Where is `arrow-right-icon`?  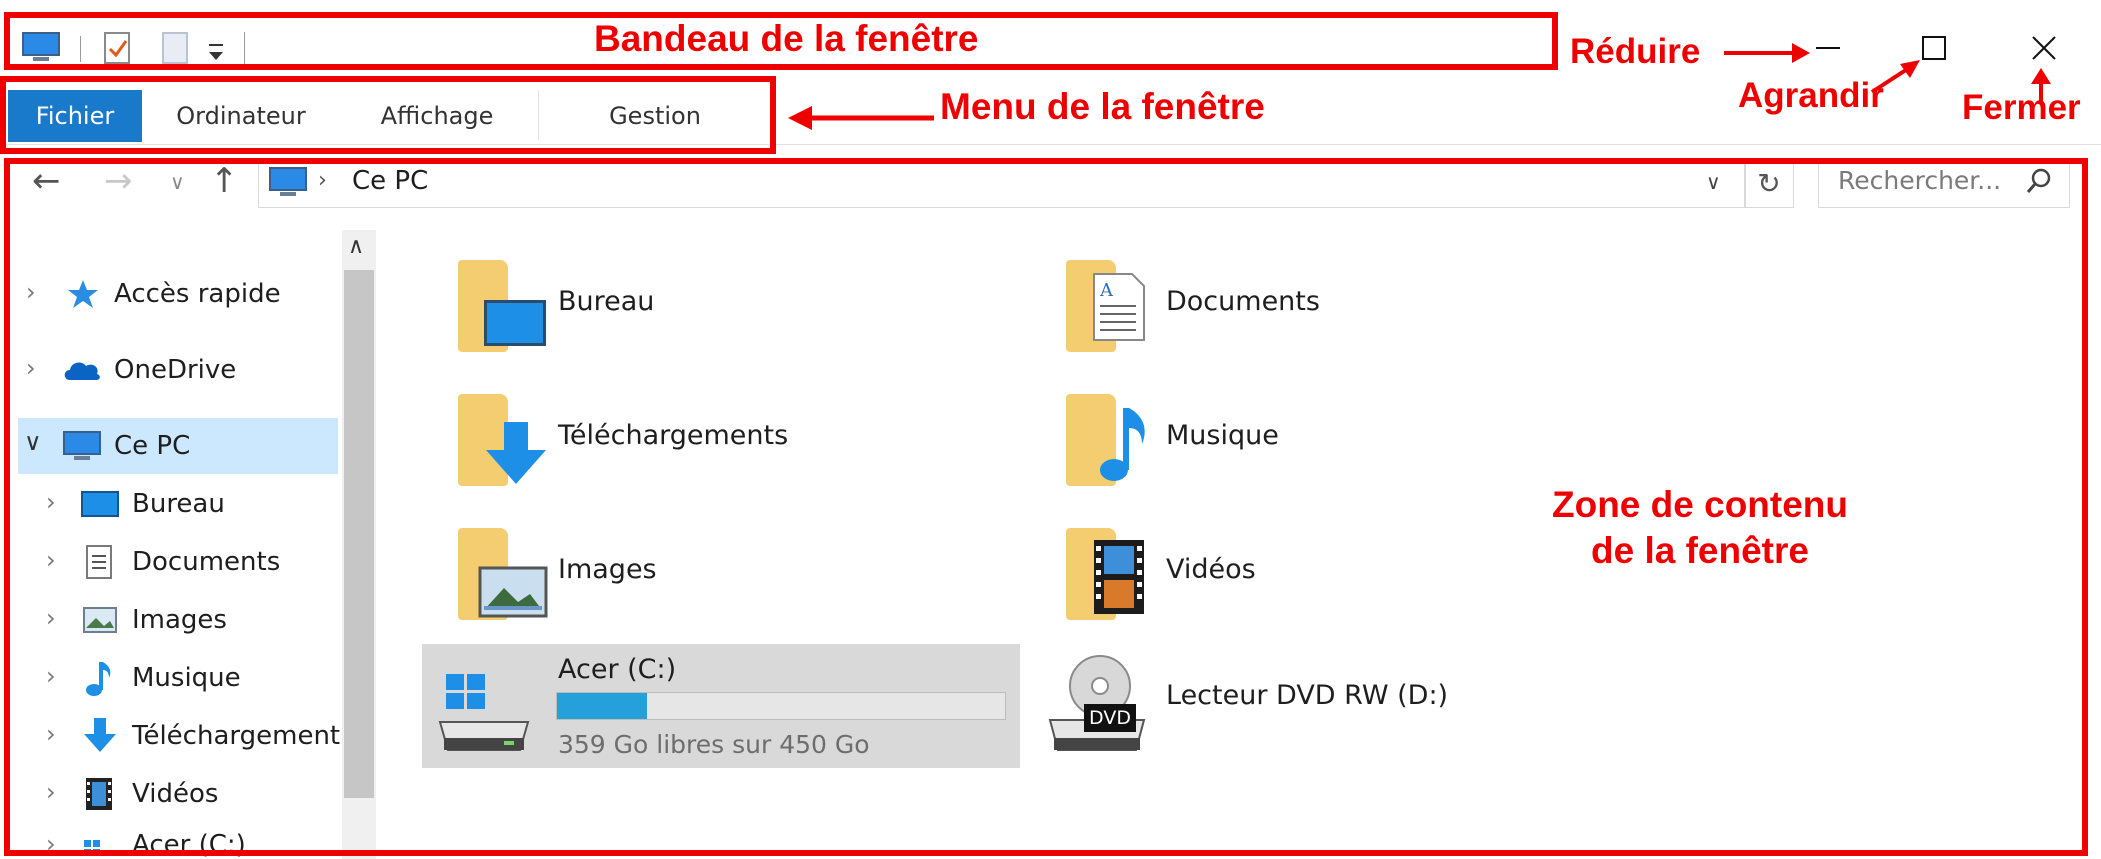
arrow-right-icon is located at coordinates (1767, 53).